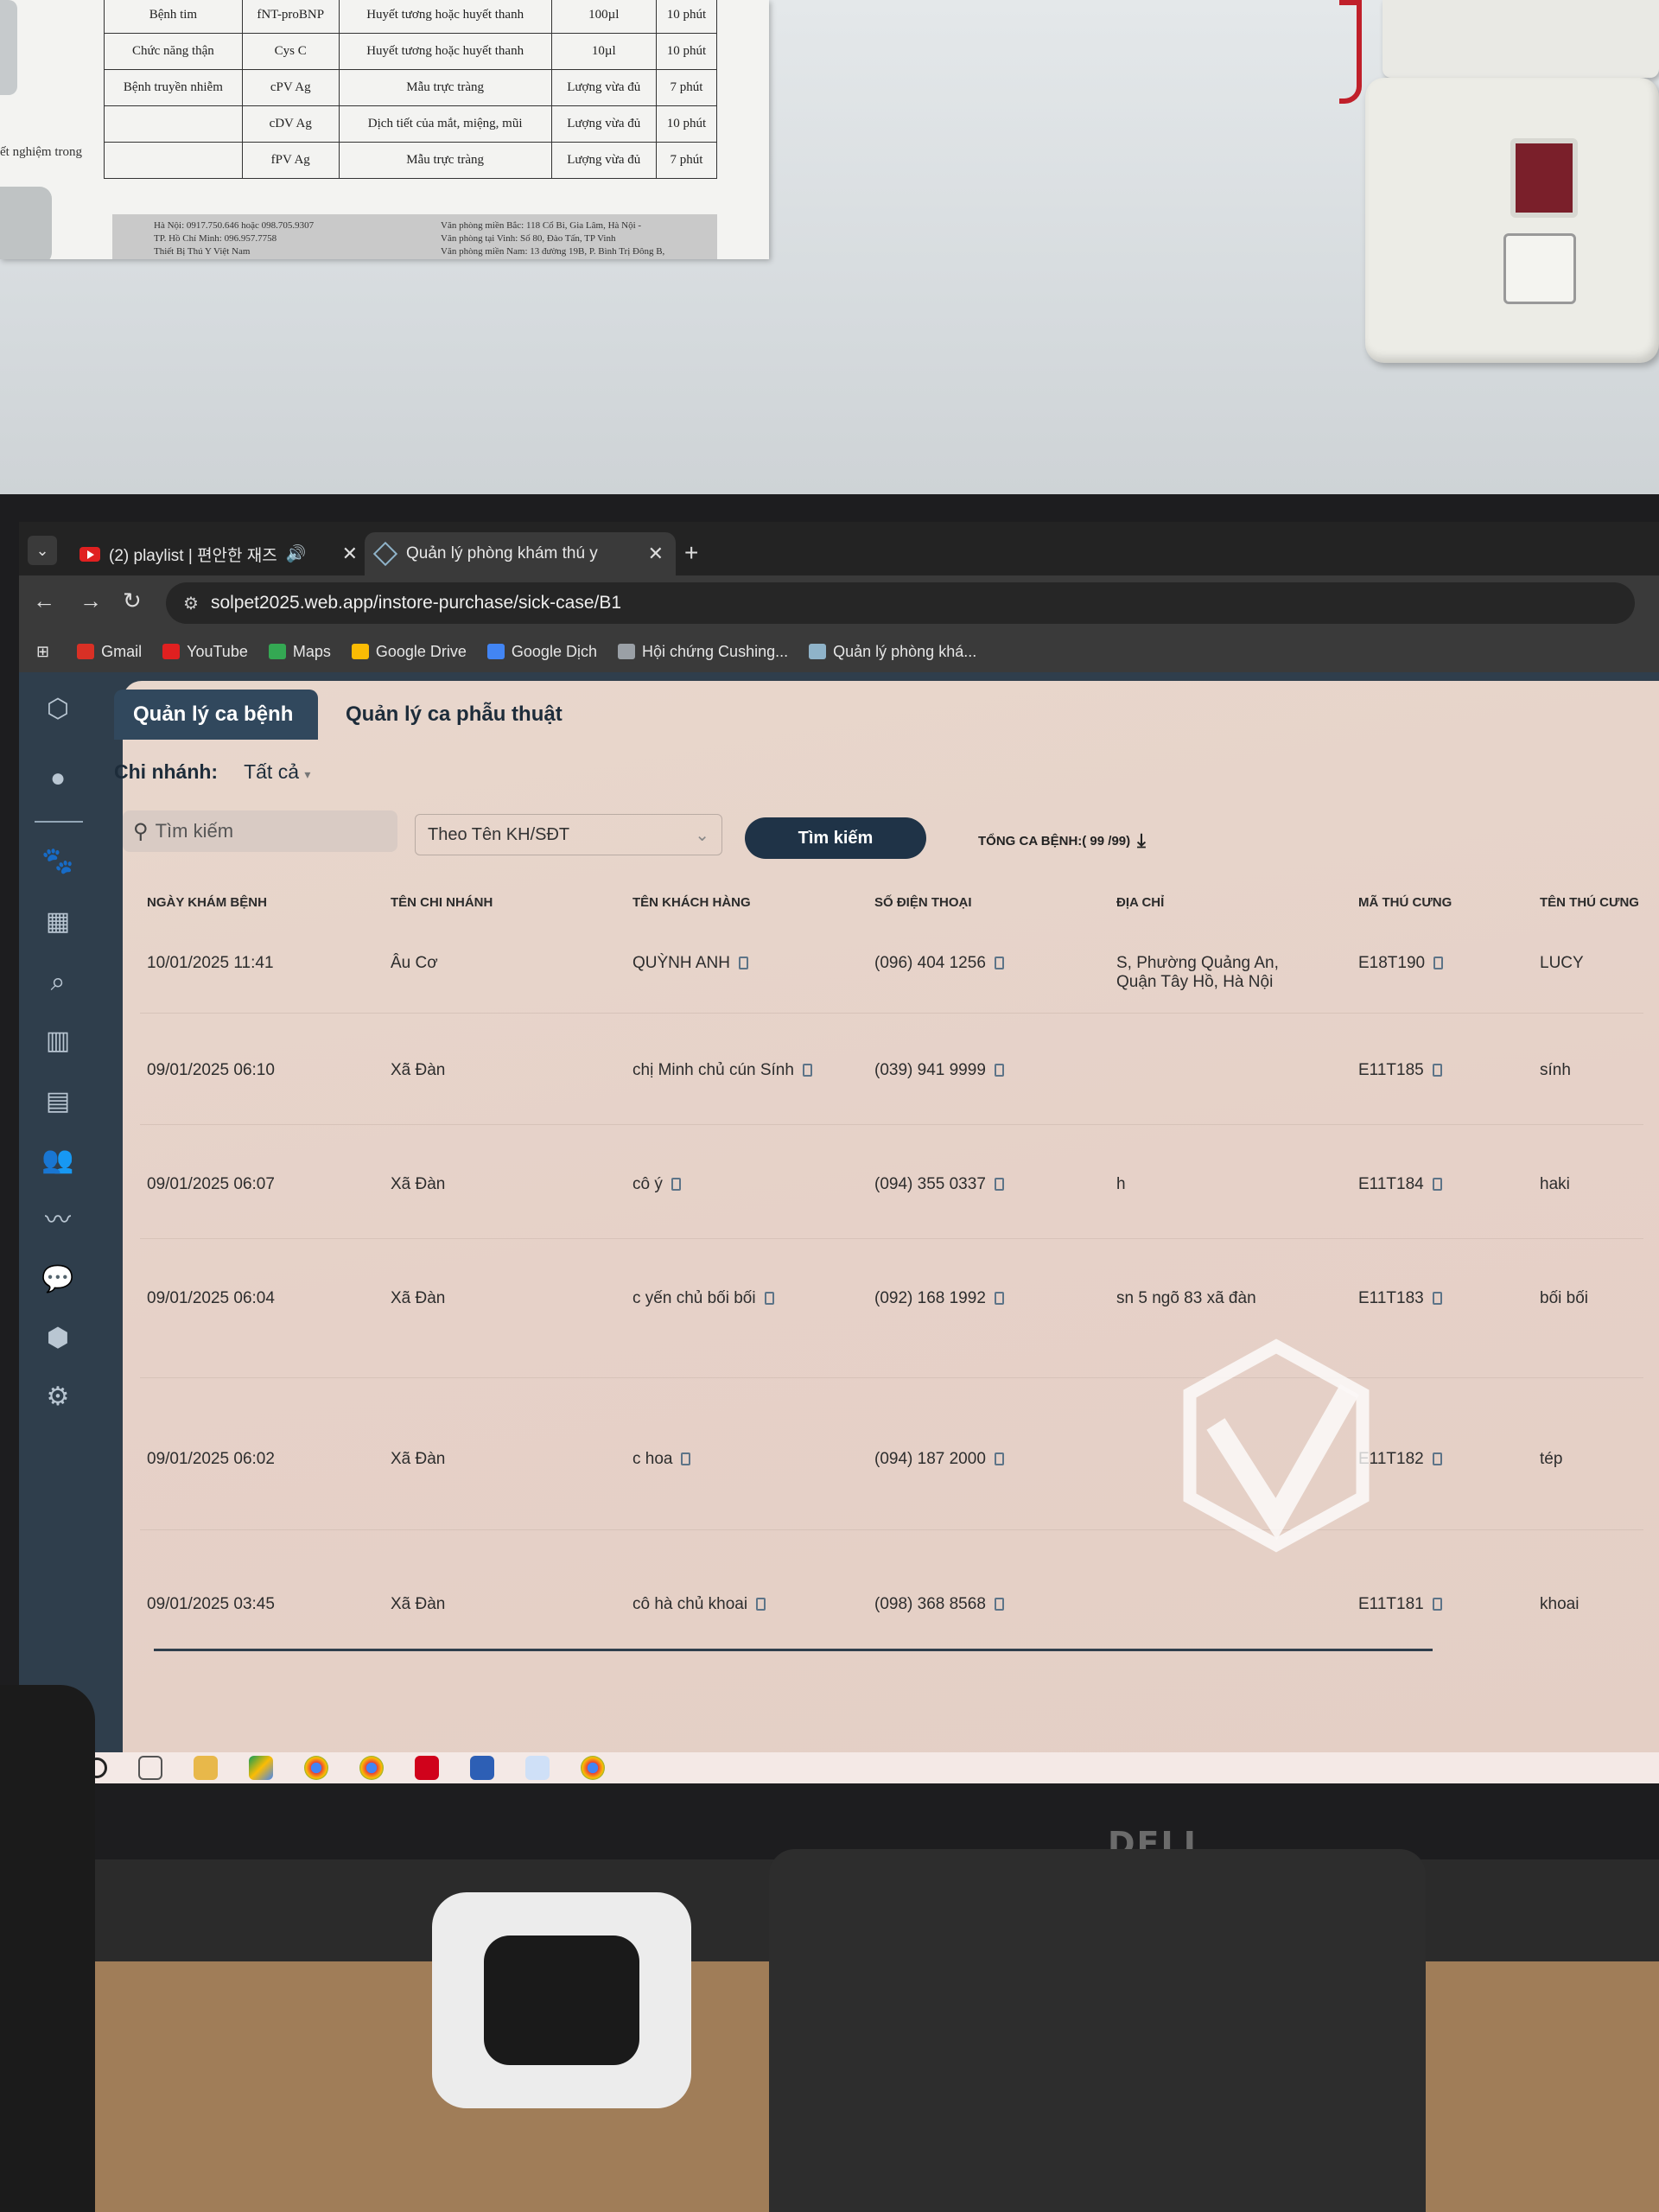 This screenshot has height=2212, width=1659. I want to click on audio-icon: 🔊, so click(296, 553).